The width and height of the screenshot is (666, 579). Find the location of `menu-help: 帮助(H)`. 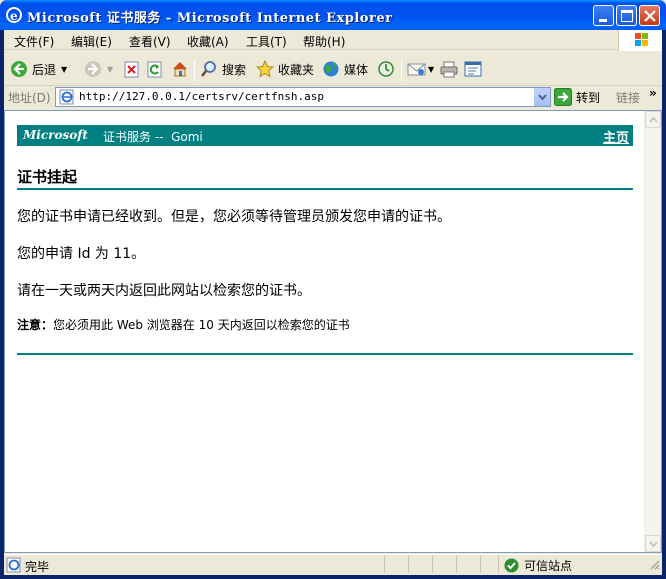

menu-help: 帮助(H) is located at coordinates (324, 41).